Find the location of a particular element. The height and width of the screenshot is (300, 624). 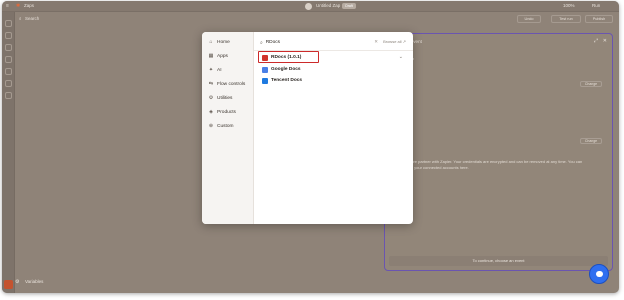

tencent-docs-logo-icon is located at coordinates (265, 80).